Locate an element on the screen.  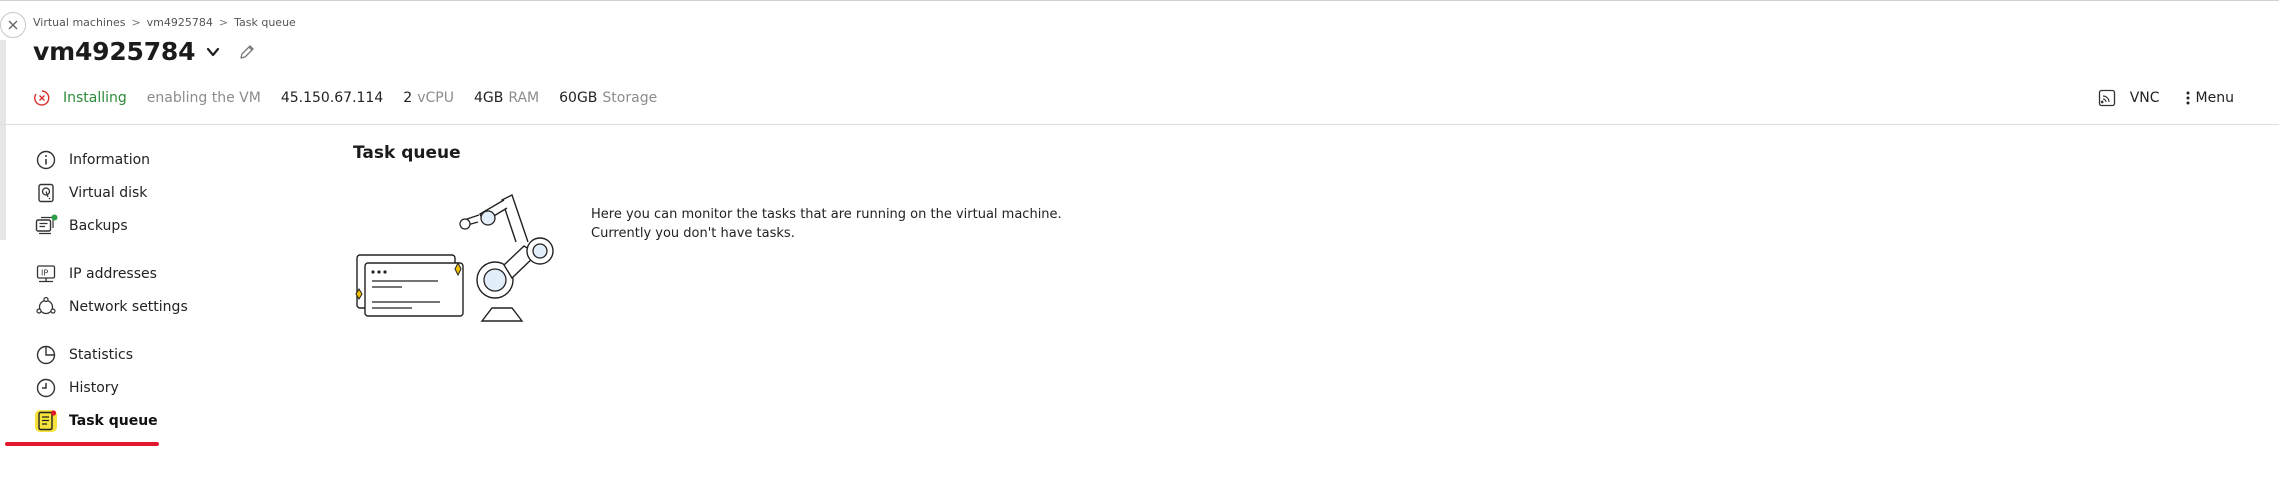
more-vertical-icon is located at coordinates (2188, 98).